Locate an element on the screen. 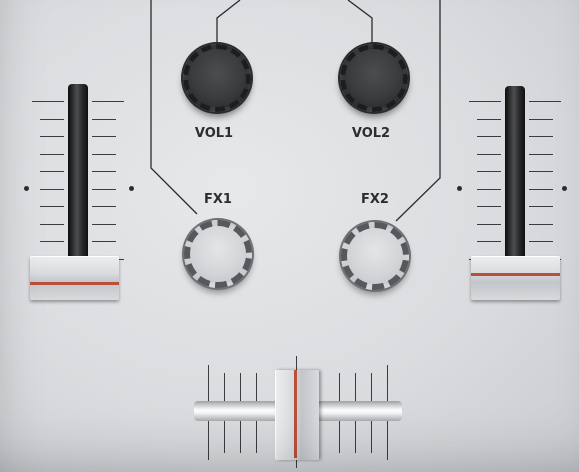  left-fader-indicator is located at coordinates (74, 283).